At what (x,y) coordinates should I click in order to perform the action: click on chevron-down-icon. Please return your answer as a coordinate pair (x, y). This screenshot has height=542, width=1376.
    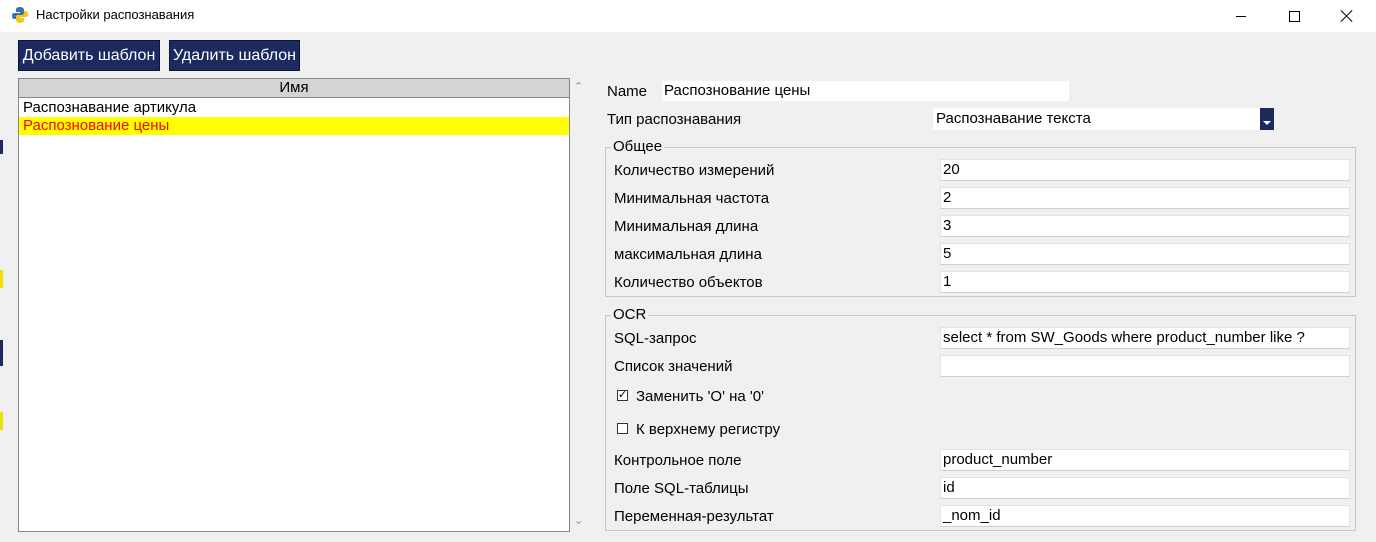
    Looking at the image, I should click on (1267, 119).